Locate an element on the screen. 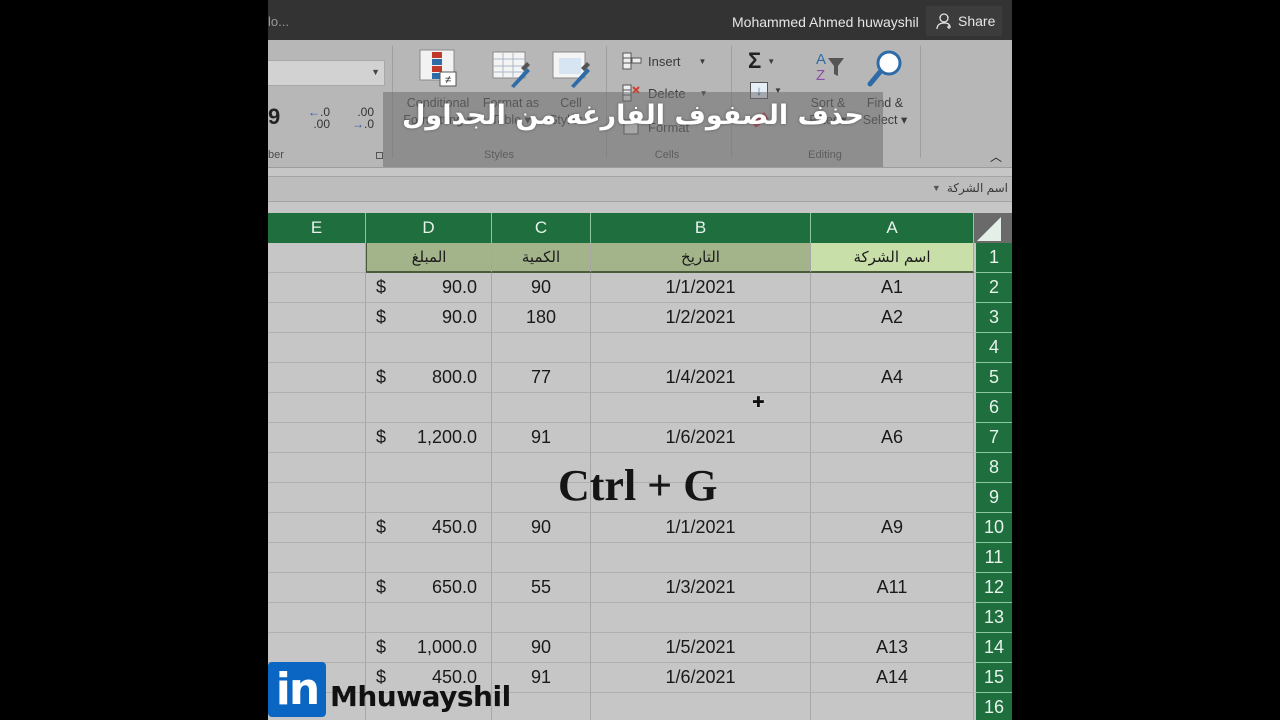 This screenshot has height=720, width=1280. cell-A14: A13 is located at coordinates (892, 648).